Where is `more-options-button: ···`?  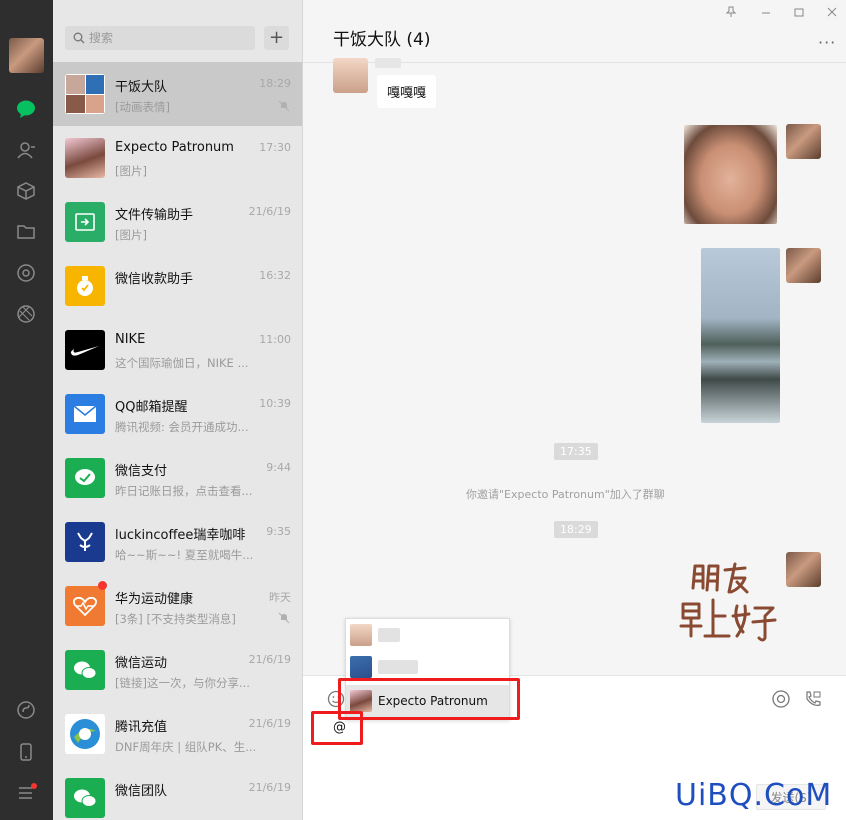
more-options-button: ··· is located at coordinates (827, 42).